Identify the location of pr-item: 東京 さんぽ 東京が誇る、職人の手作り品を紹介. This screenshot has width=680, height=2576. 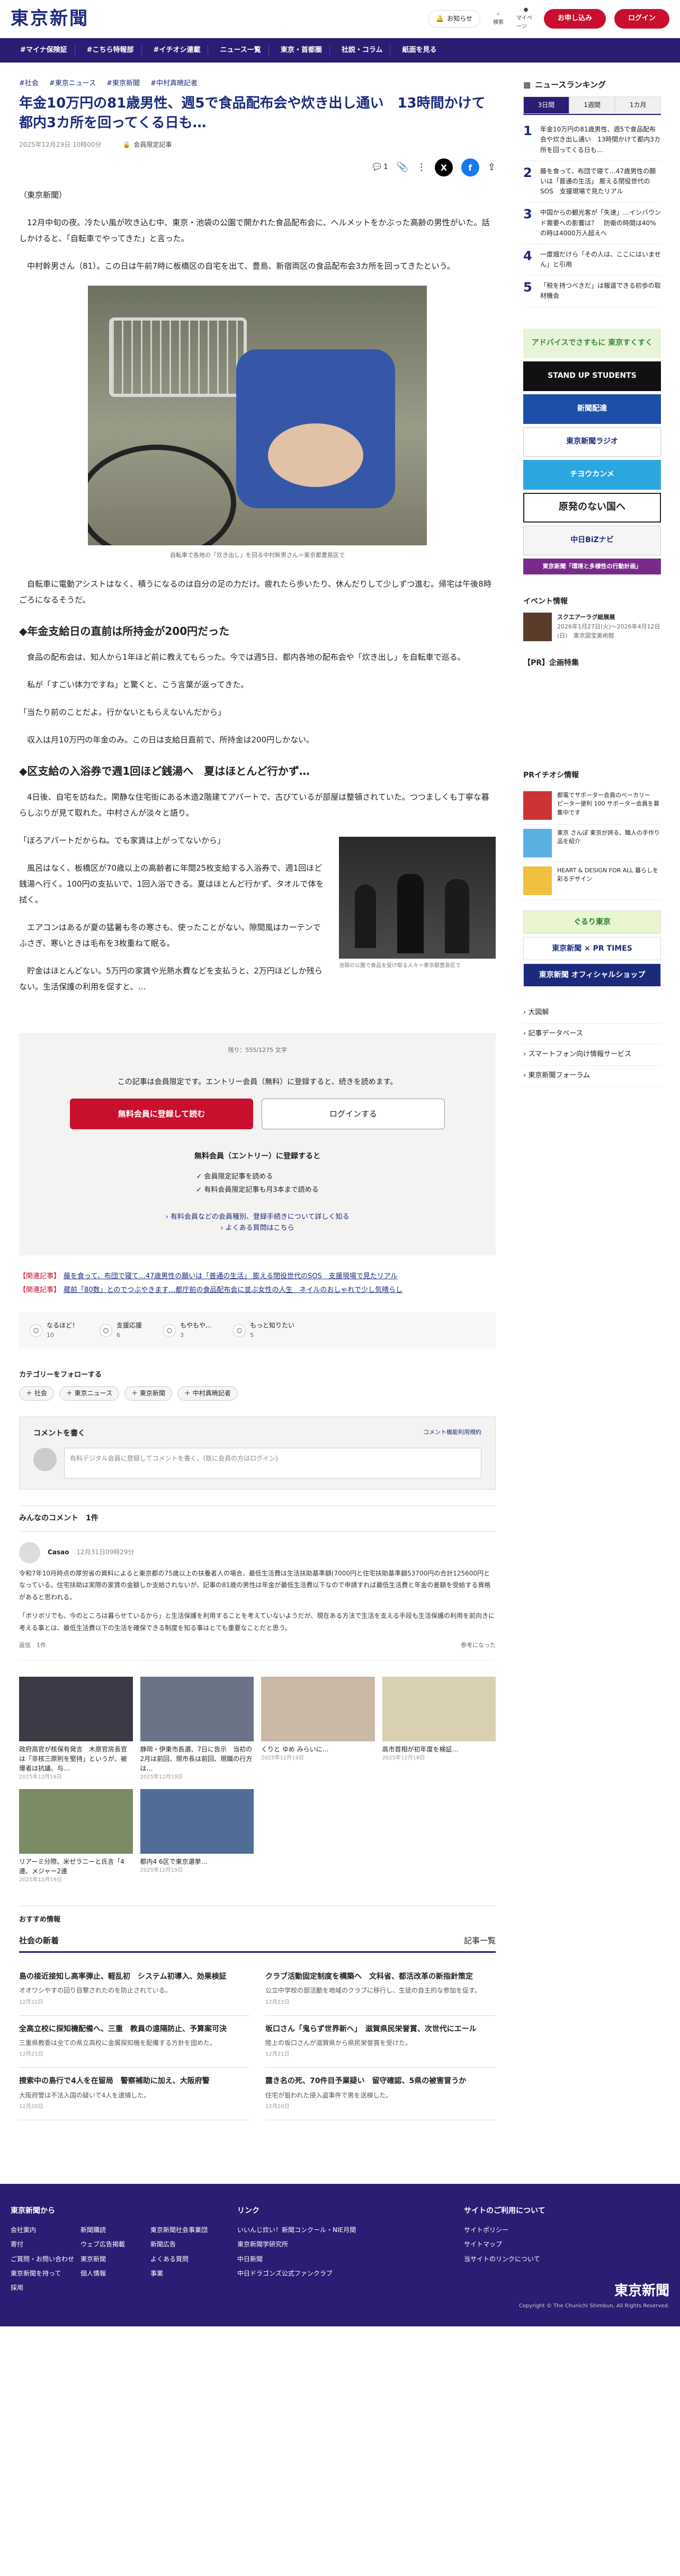
(592, 843).